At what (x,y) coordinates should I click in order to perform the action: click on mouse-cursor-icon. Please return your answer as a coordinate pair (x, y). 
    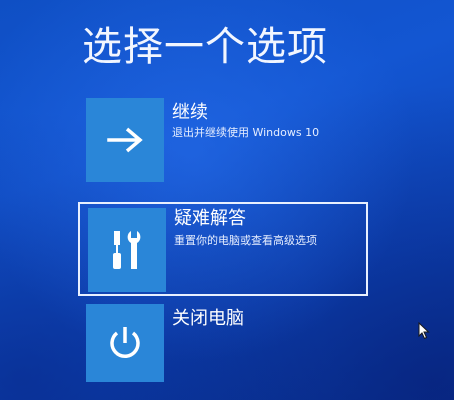
    Looking at the image, I should click on (424, 331).